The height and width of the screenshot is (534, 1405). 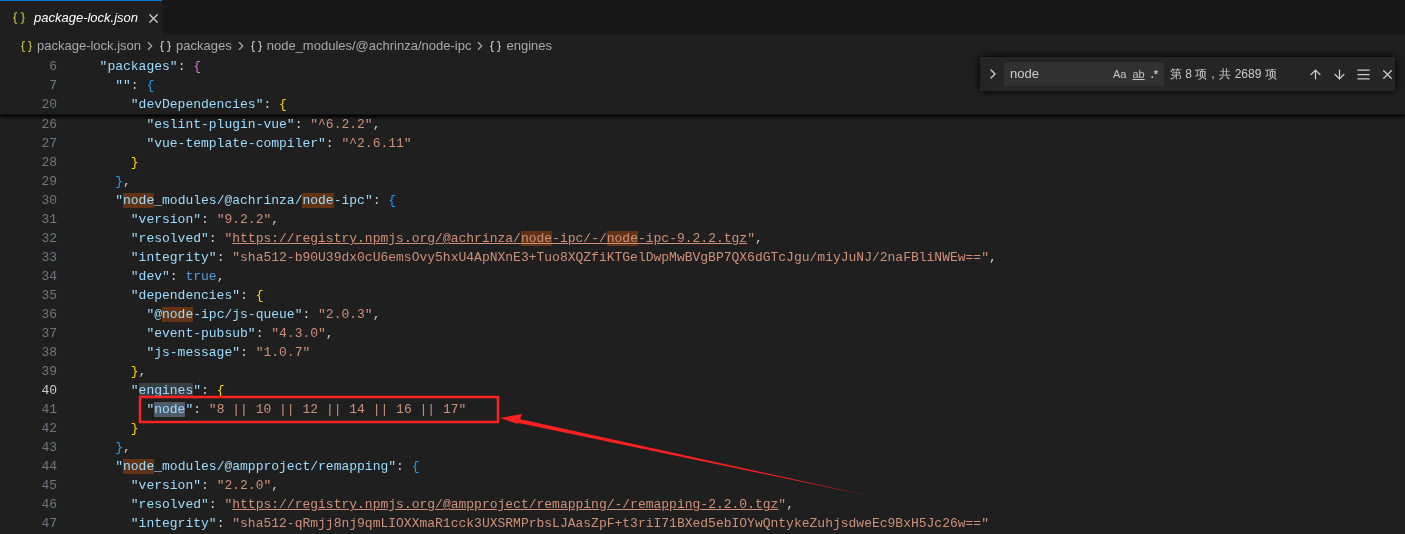 What do you see at coordinates (461, 505) in the screenshot?
I see `code-line: "resolved": "https://registry.npmjs.org/@ampproject/remapping/-/remapping-2.2.0.tgz",` at bounding box center [461, 505].